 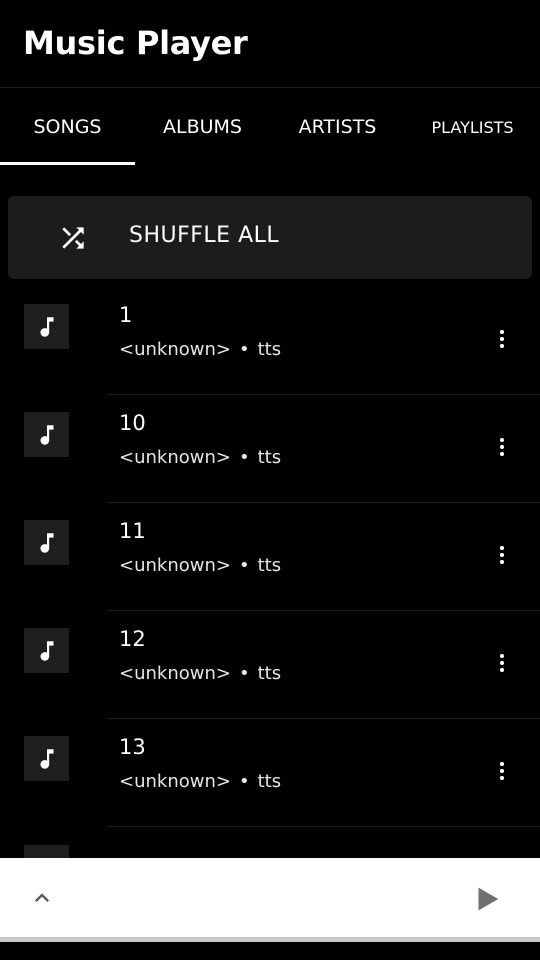 I want to click on song-row: 10 <unknown> • tts, so click(x=270, y=449).